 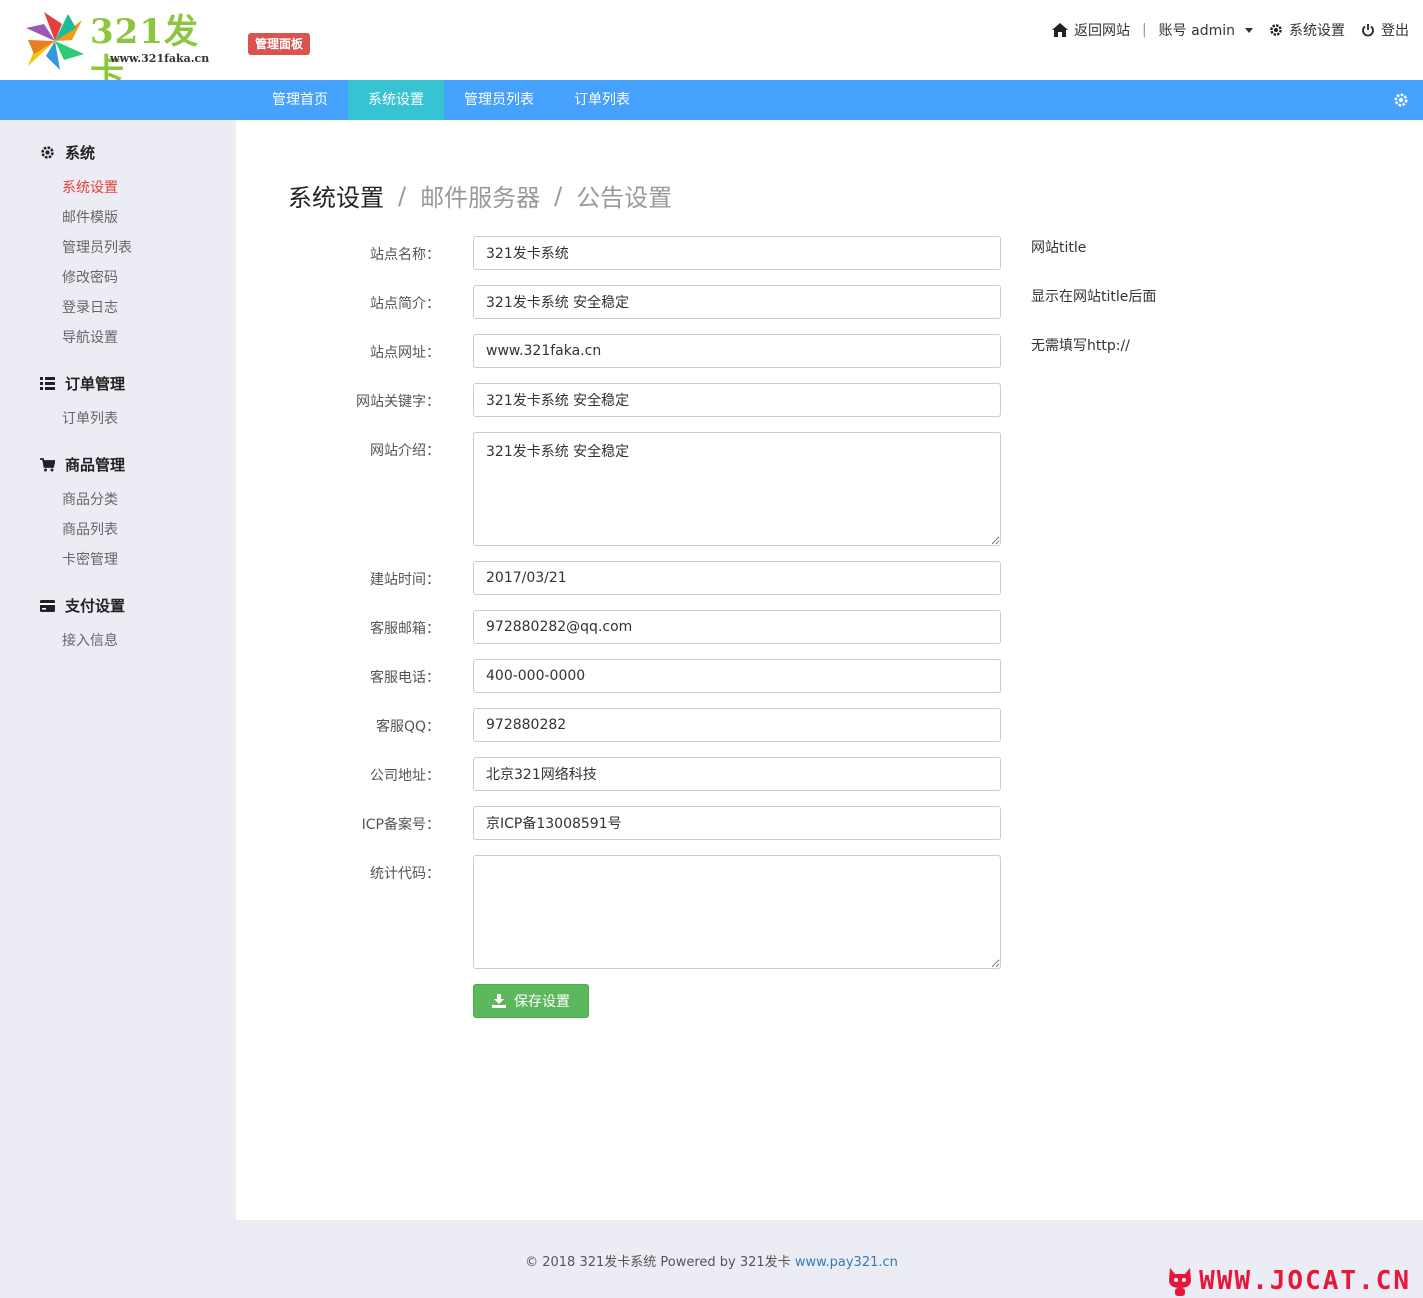 I want to click on nav-item-system-settings: 系统设置, so click(x=396, y=100).